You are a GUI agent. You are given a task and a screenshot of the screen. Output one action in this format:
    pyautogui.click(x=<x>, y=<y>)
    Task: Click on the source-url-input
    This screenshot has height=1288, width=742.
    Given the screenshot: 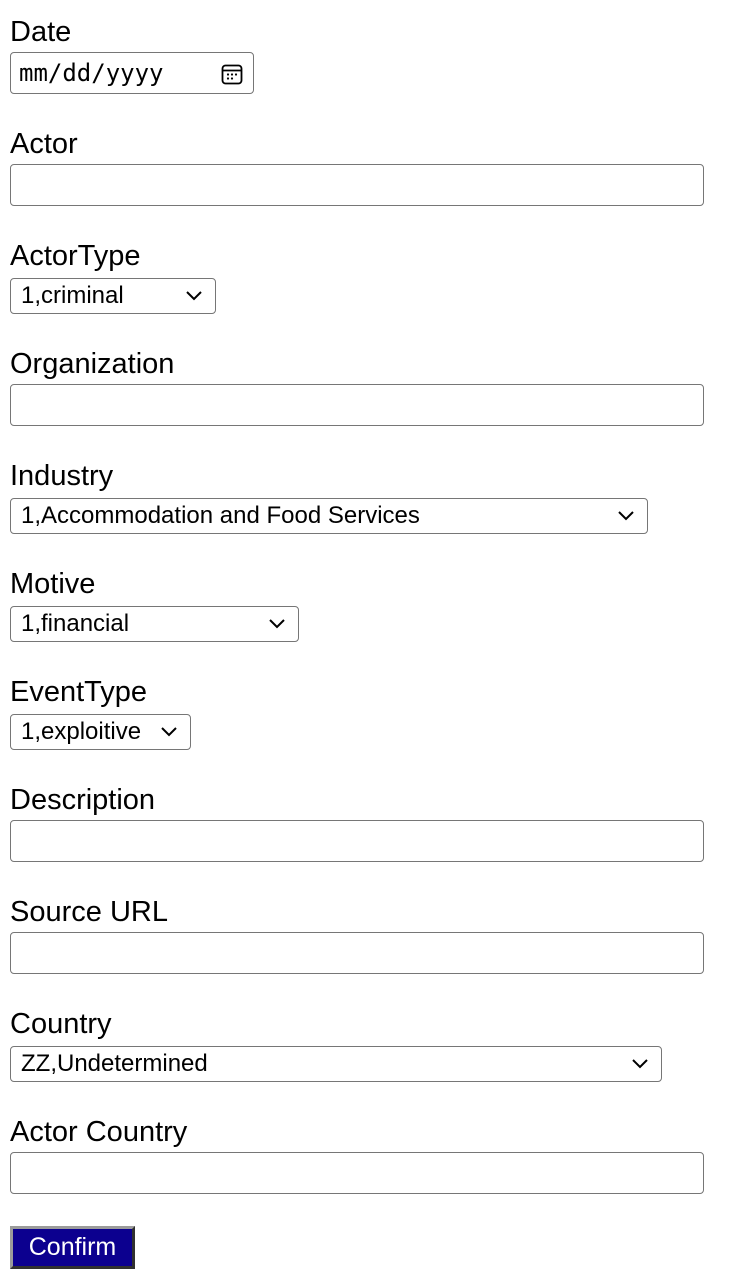 What is the action you would take?
    pyautogui.click(x=357, y=953)
    